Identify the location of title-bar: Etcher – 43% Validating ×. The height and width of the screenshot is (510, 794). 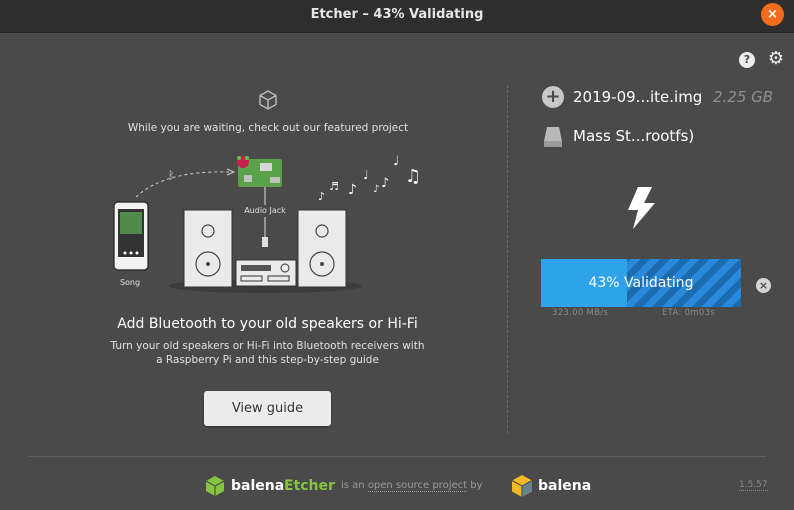
(397, 16).